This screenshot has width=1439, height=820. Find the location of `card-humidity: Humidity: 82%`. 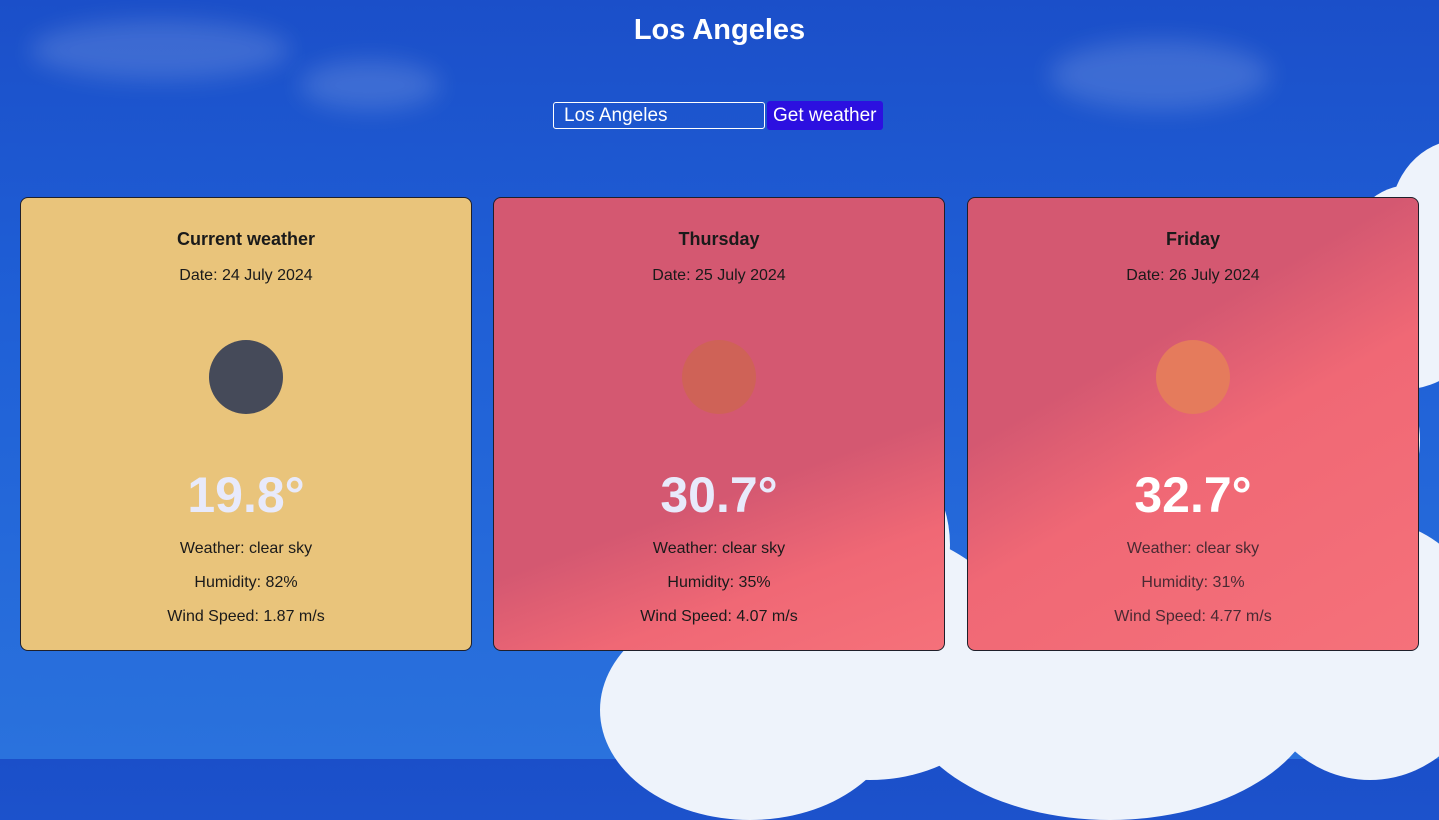

card-humidity: Humidity: 82% is located at coordinates (246, 582).